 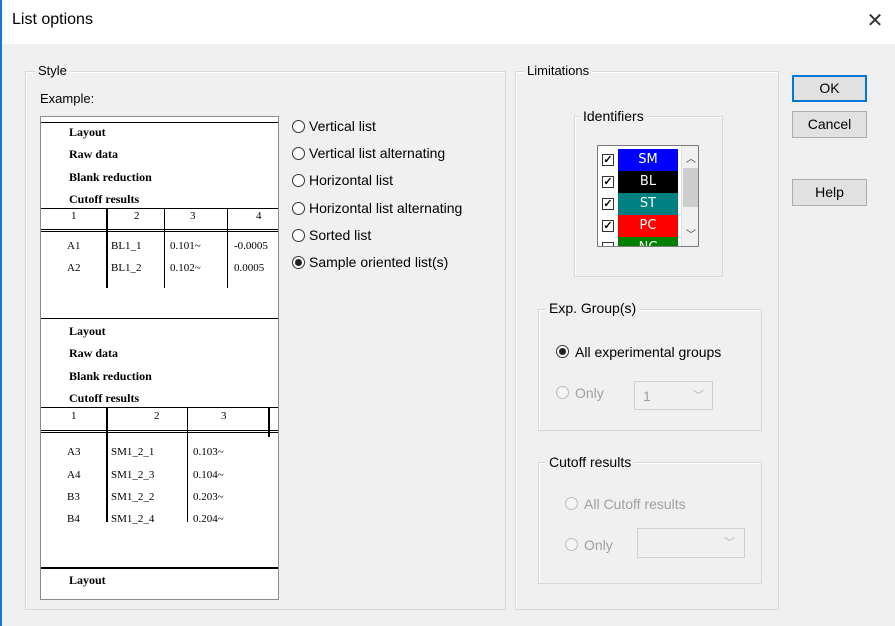 What do you see at coordinates (673, 395) in the screenshot?
I see `exp-only-combo: 1 ﹀` at bounding box center [673, 395].